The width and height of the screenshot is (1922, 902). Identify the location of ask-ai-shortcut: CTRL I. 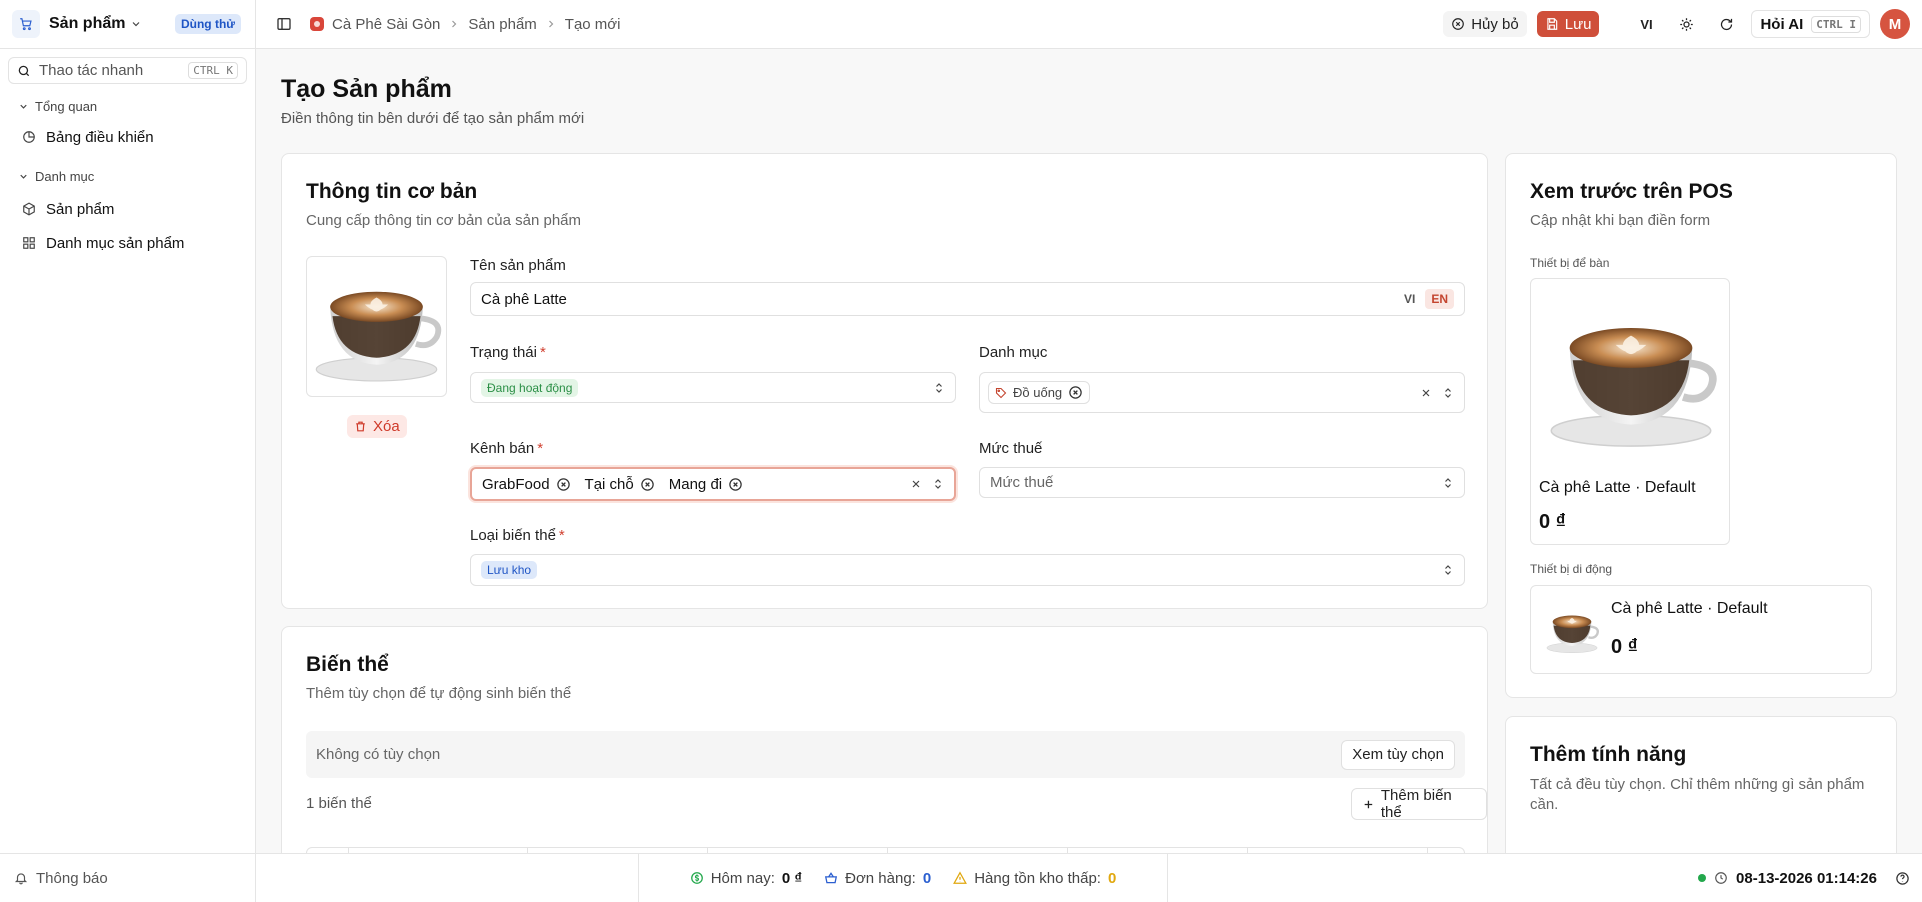
(1836, 24).